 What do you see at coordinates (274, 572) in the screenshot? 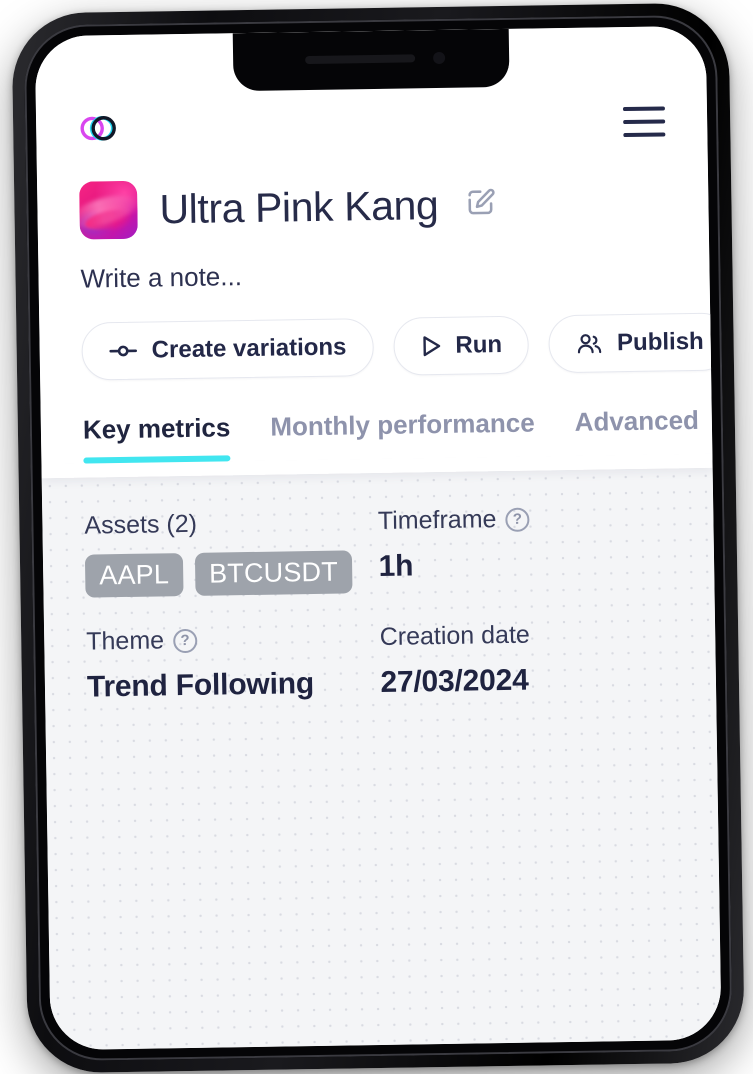
I see `asset-tag: BTCUSDT` at bounding box center [274, 572].